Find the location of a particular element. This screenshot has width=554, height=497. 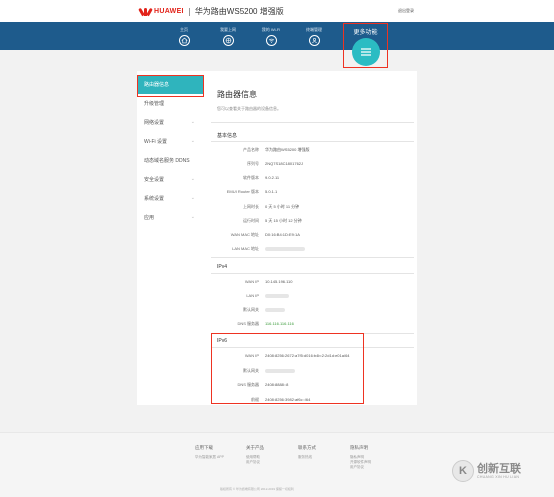

nav-internet-label: 我要上网 is located at coordinates (228, 29).